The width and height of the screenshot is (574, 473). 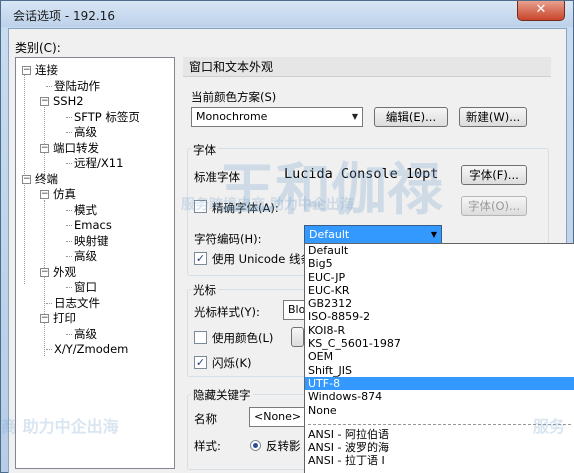 I want to click on cursor-style-select: Bloc, so click(x=294, y=310).